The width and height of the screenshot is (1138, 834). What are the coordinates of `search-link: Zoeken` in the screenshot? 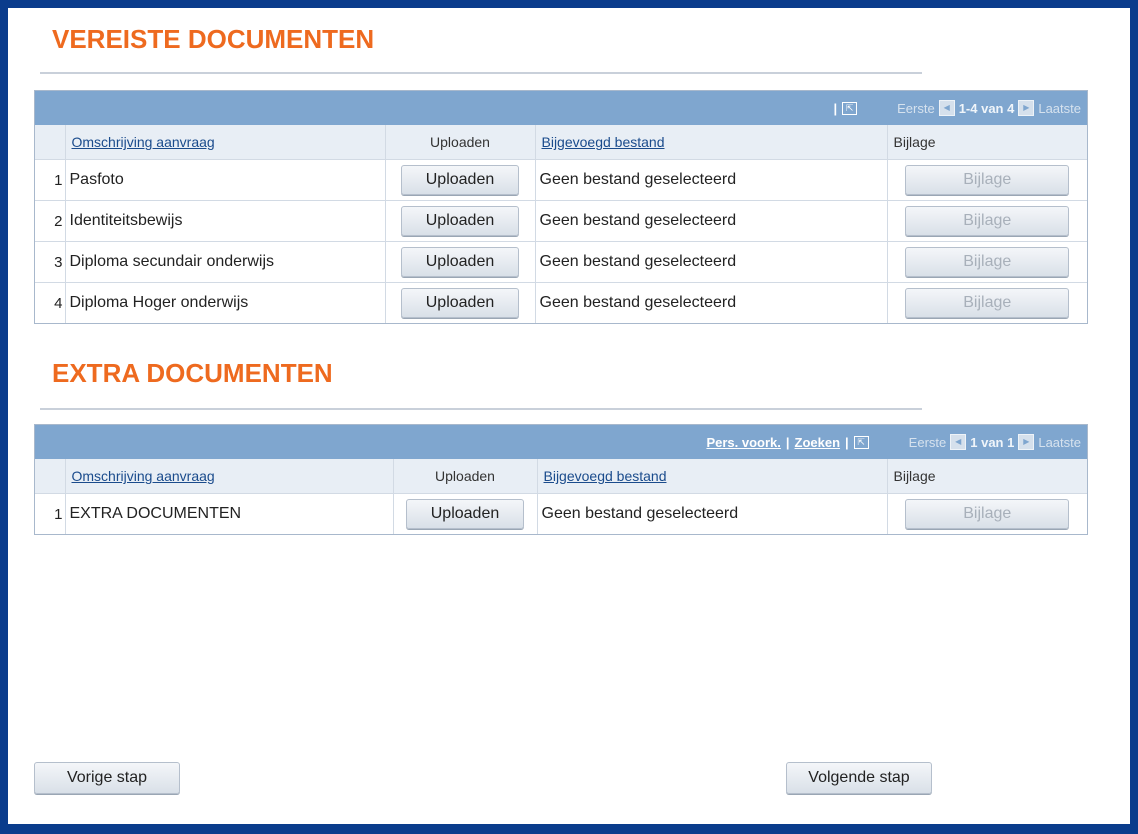 It's located at (818, 442).